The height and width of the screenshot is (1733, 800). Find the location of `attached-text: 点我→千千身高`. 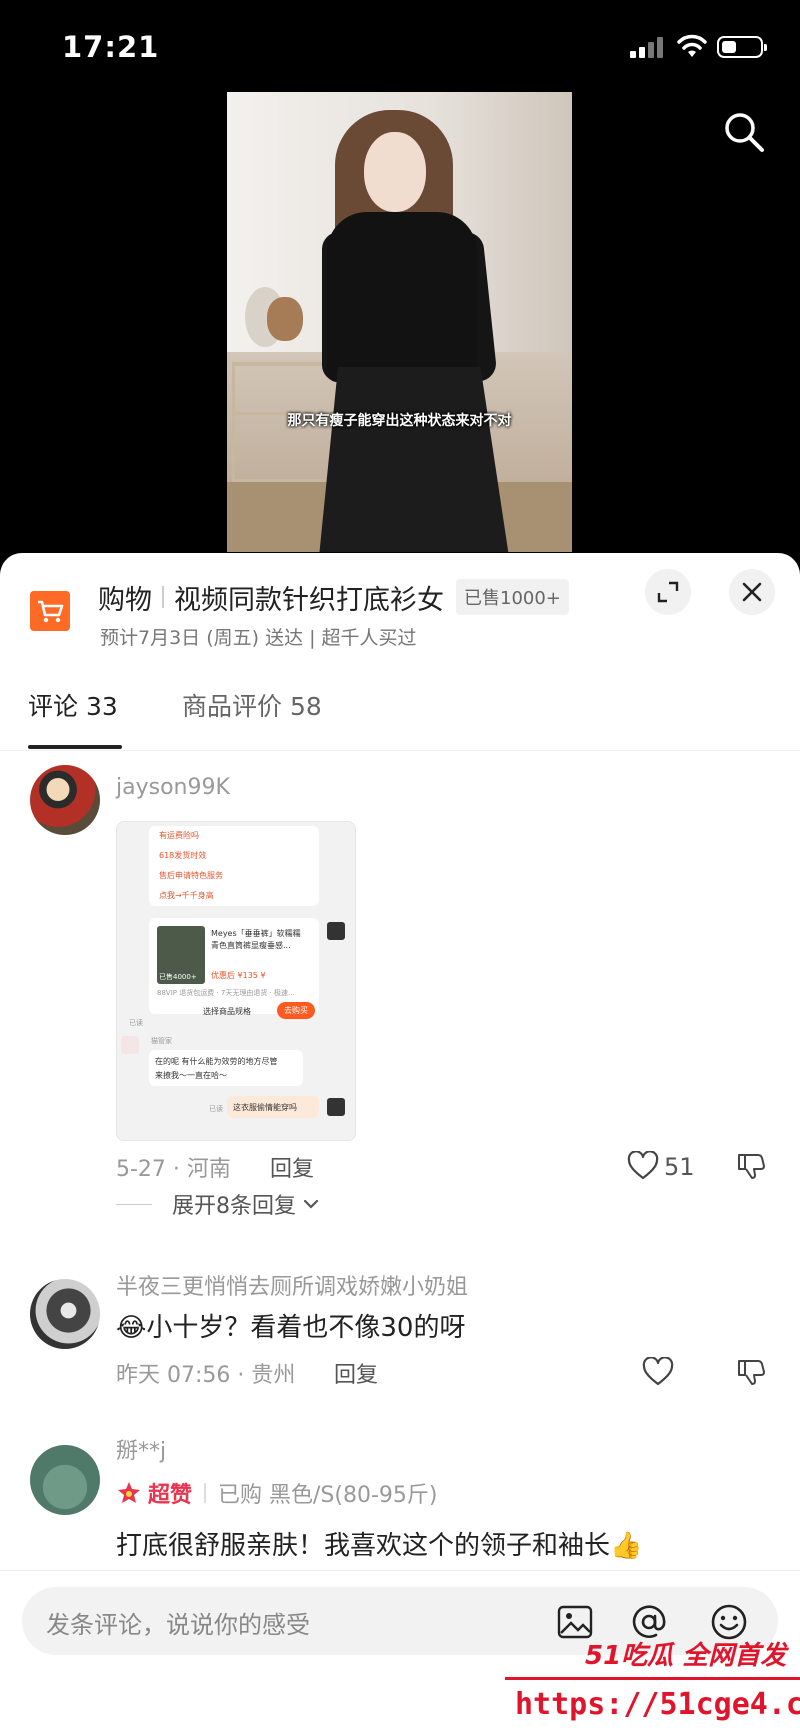

attached-text: 点我→千千身高 is located at coordinates (186, 895).